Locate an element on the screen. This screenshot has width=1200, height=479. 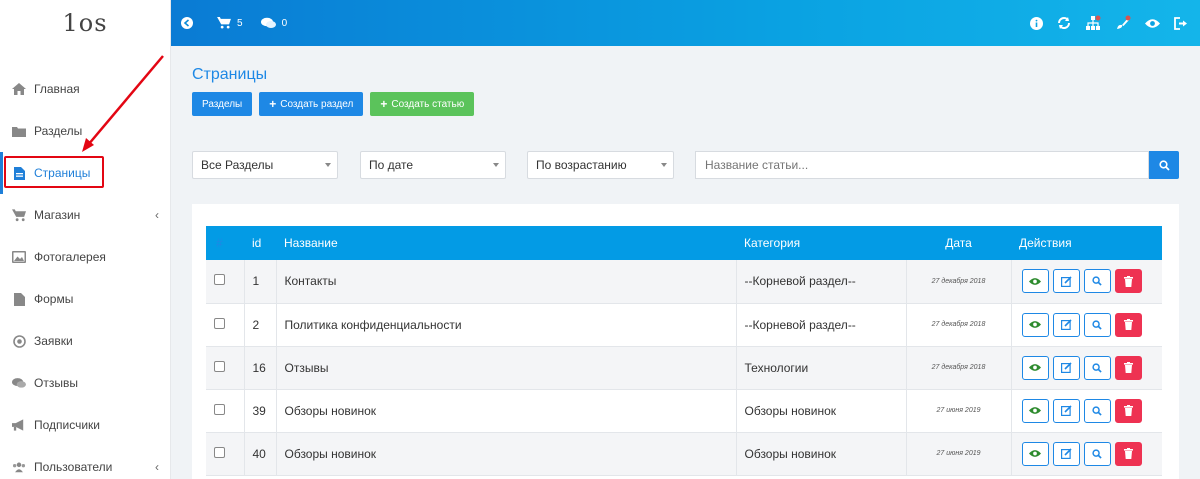
header-name: Название is located at coordinates (506, 243).